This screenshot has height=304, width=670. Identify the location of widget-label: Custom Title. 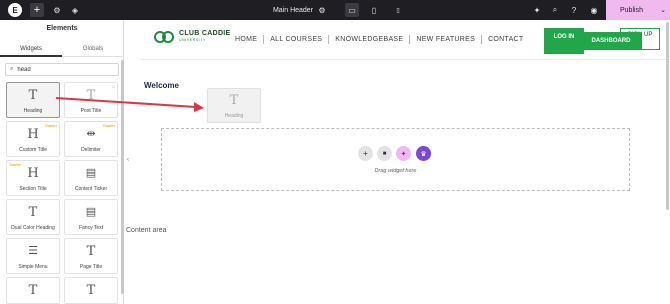
(33, 150).